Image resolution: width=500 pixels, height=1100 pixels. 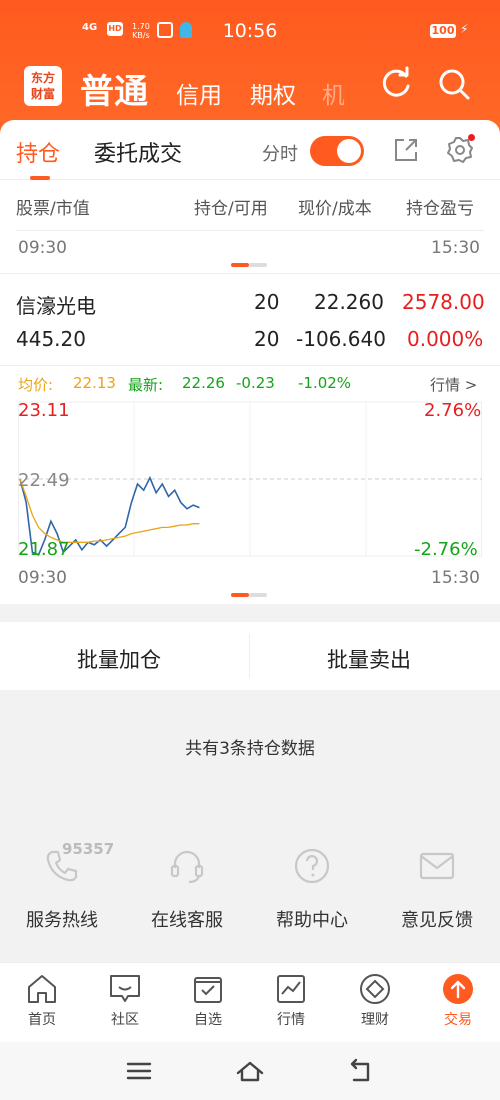 I want to click on service-online-label: 在线客服, so click(x=187, y=920).